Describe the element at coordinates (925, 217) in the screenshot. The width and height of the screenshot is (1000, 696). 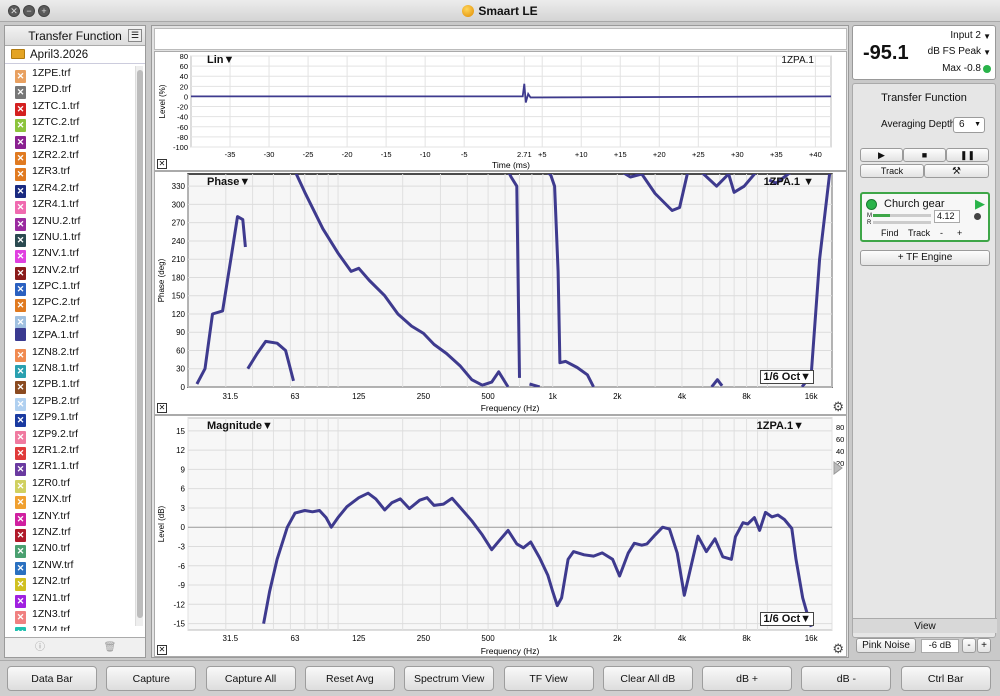
I see `tf-engine-card: Church gear ▶ M R 4.12 Find Track - +` at that location.